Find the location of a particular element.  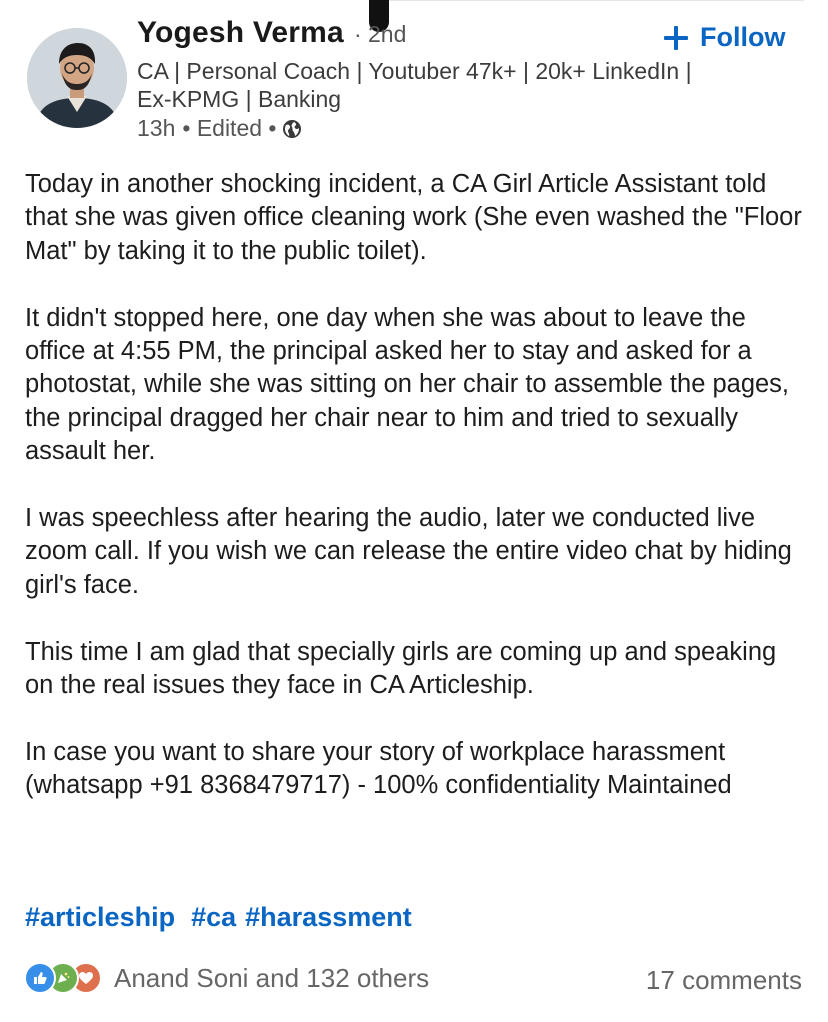

edited-label: • Edited • is located at coordinates (229, 128).